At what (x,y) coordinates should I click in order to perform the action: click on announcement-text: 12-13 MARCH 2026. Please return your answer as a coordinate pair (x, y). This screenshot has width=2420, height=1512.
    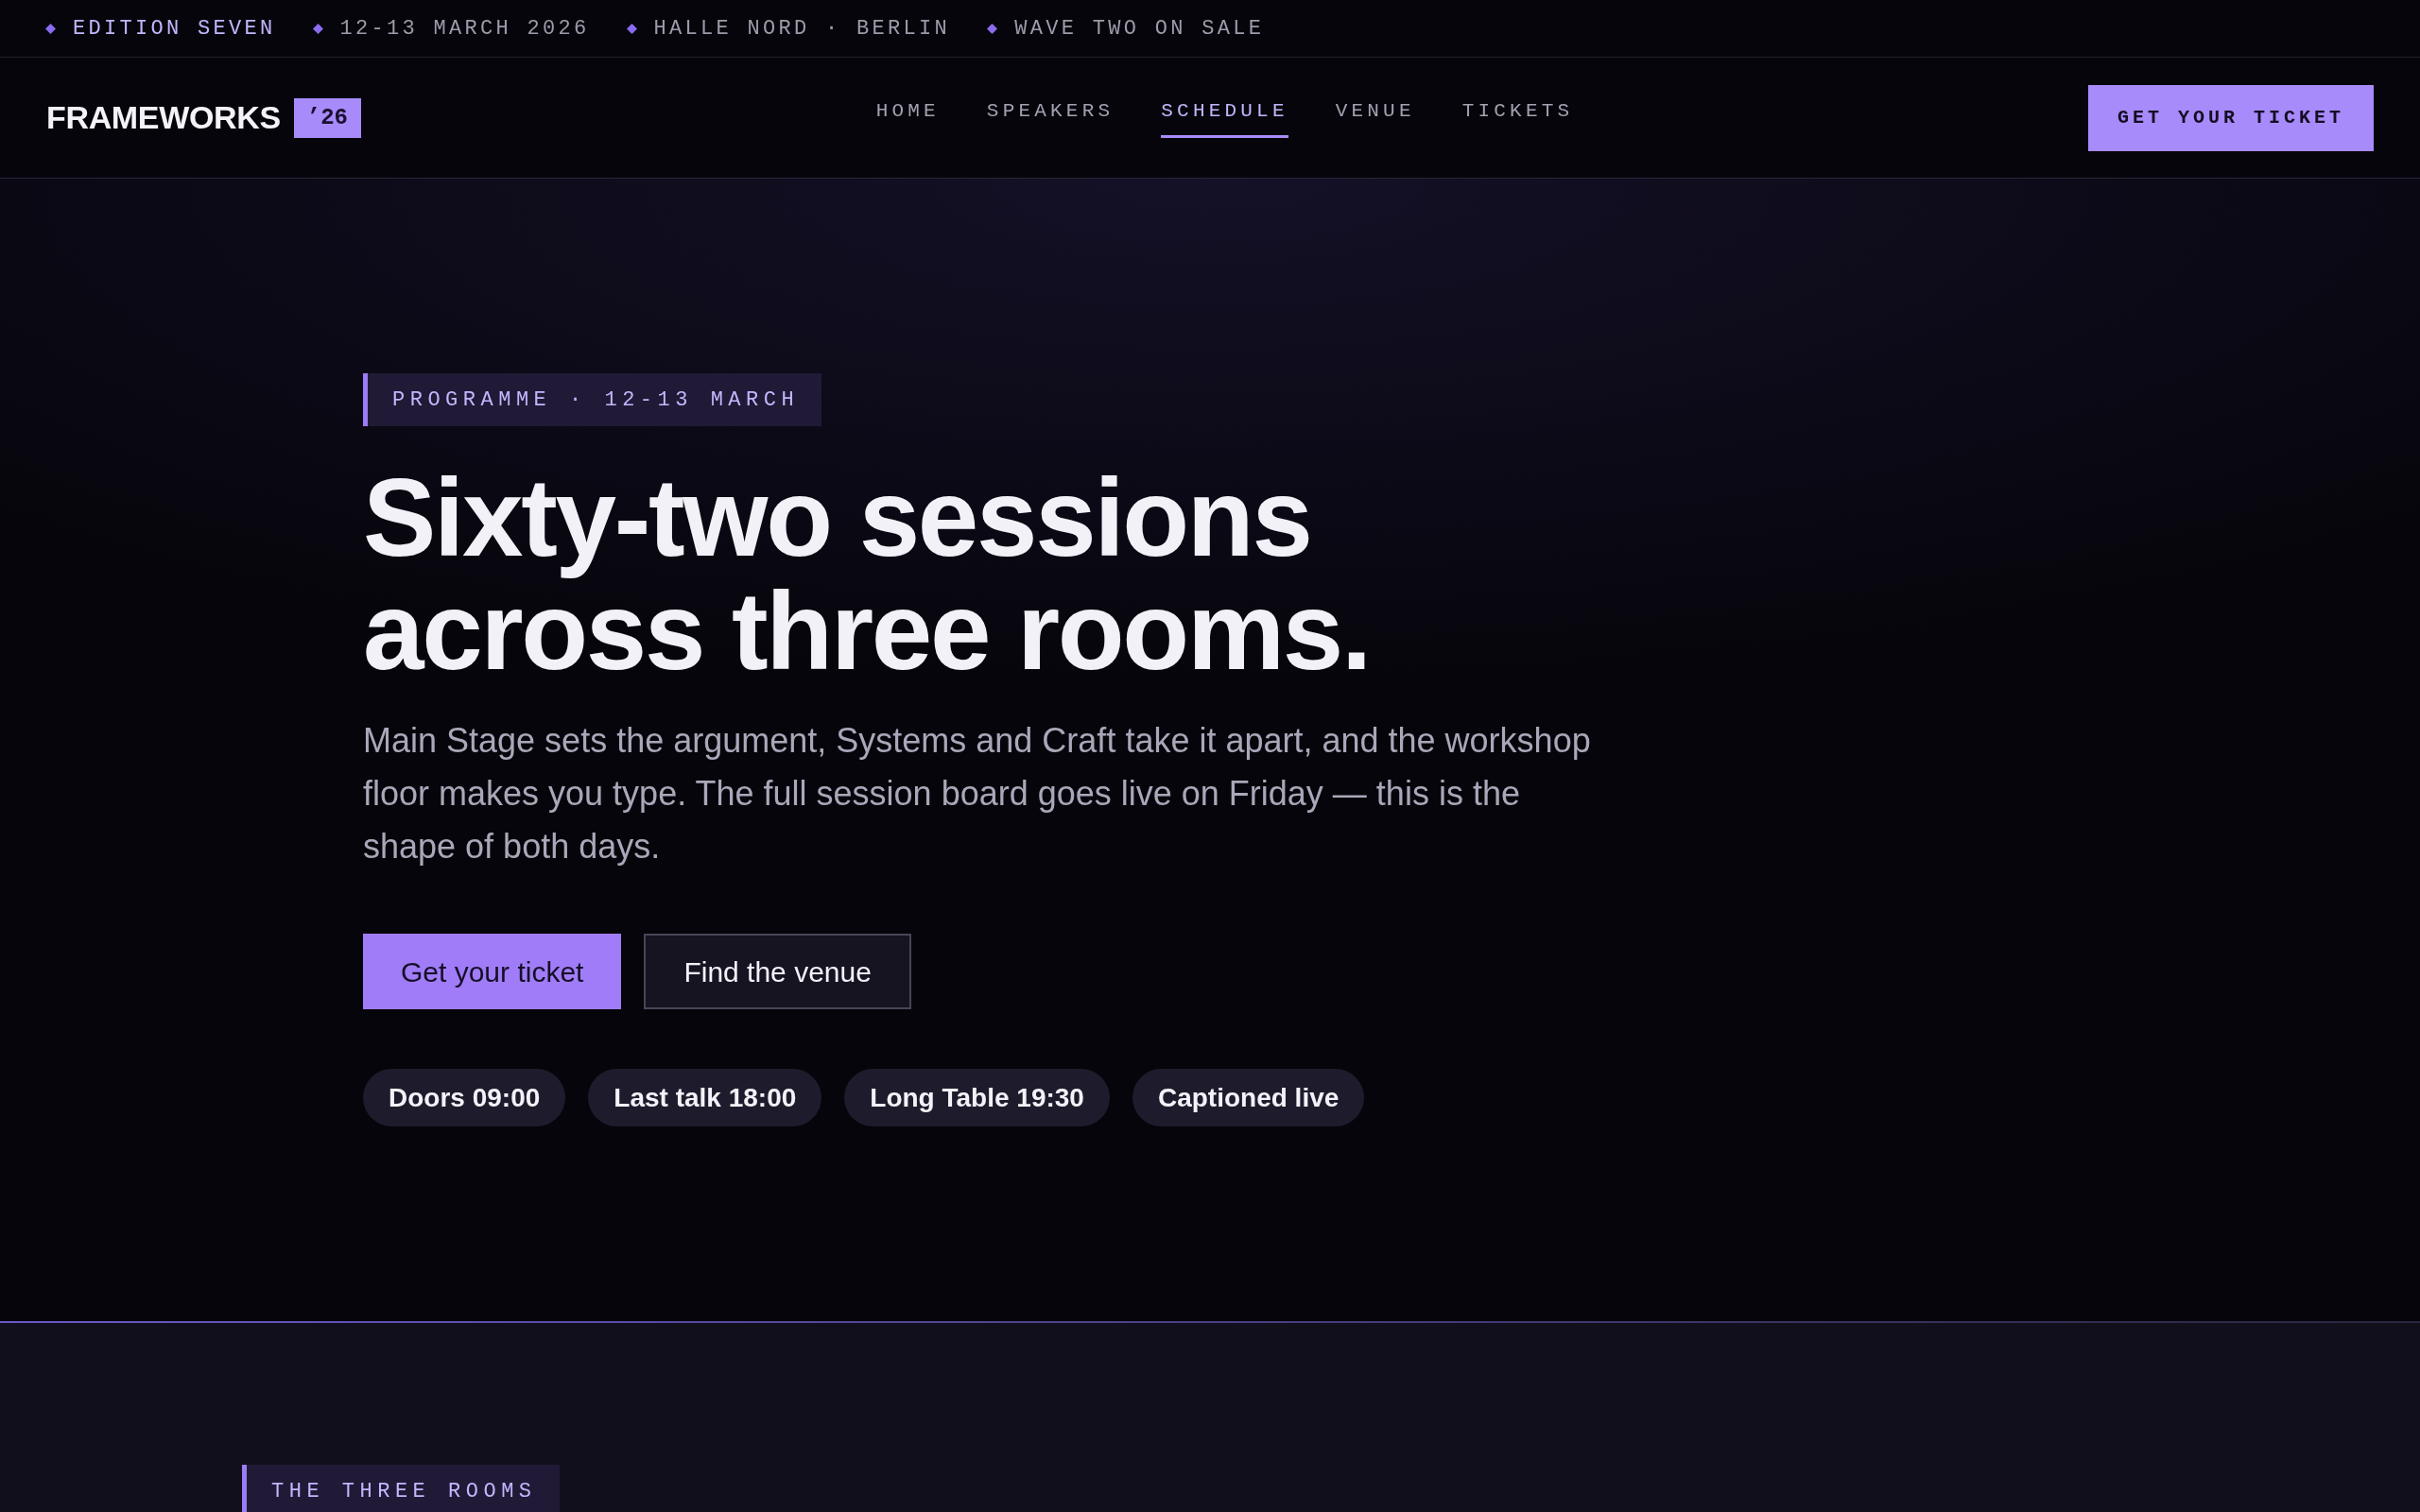
    Looking at the image, I should click on (464, 29).